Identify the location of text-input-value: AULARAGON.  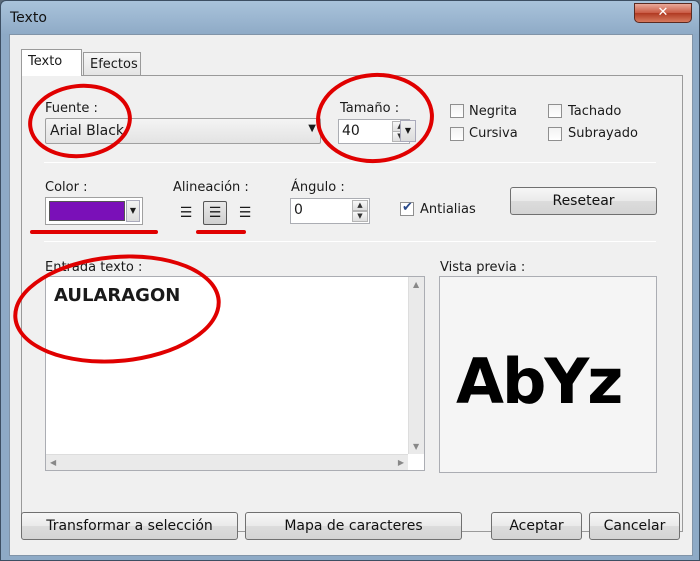
(117, 295).